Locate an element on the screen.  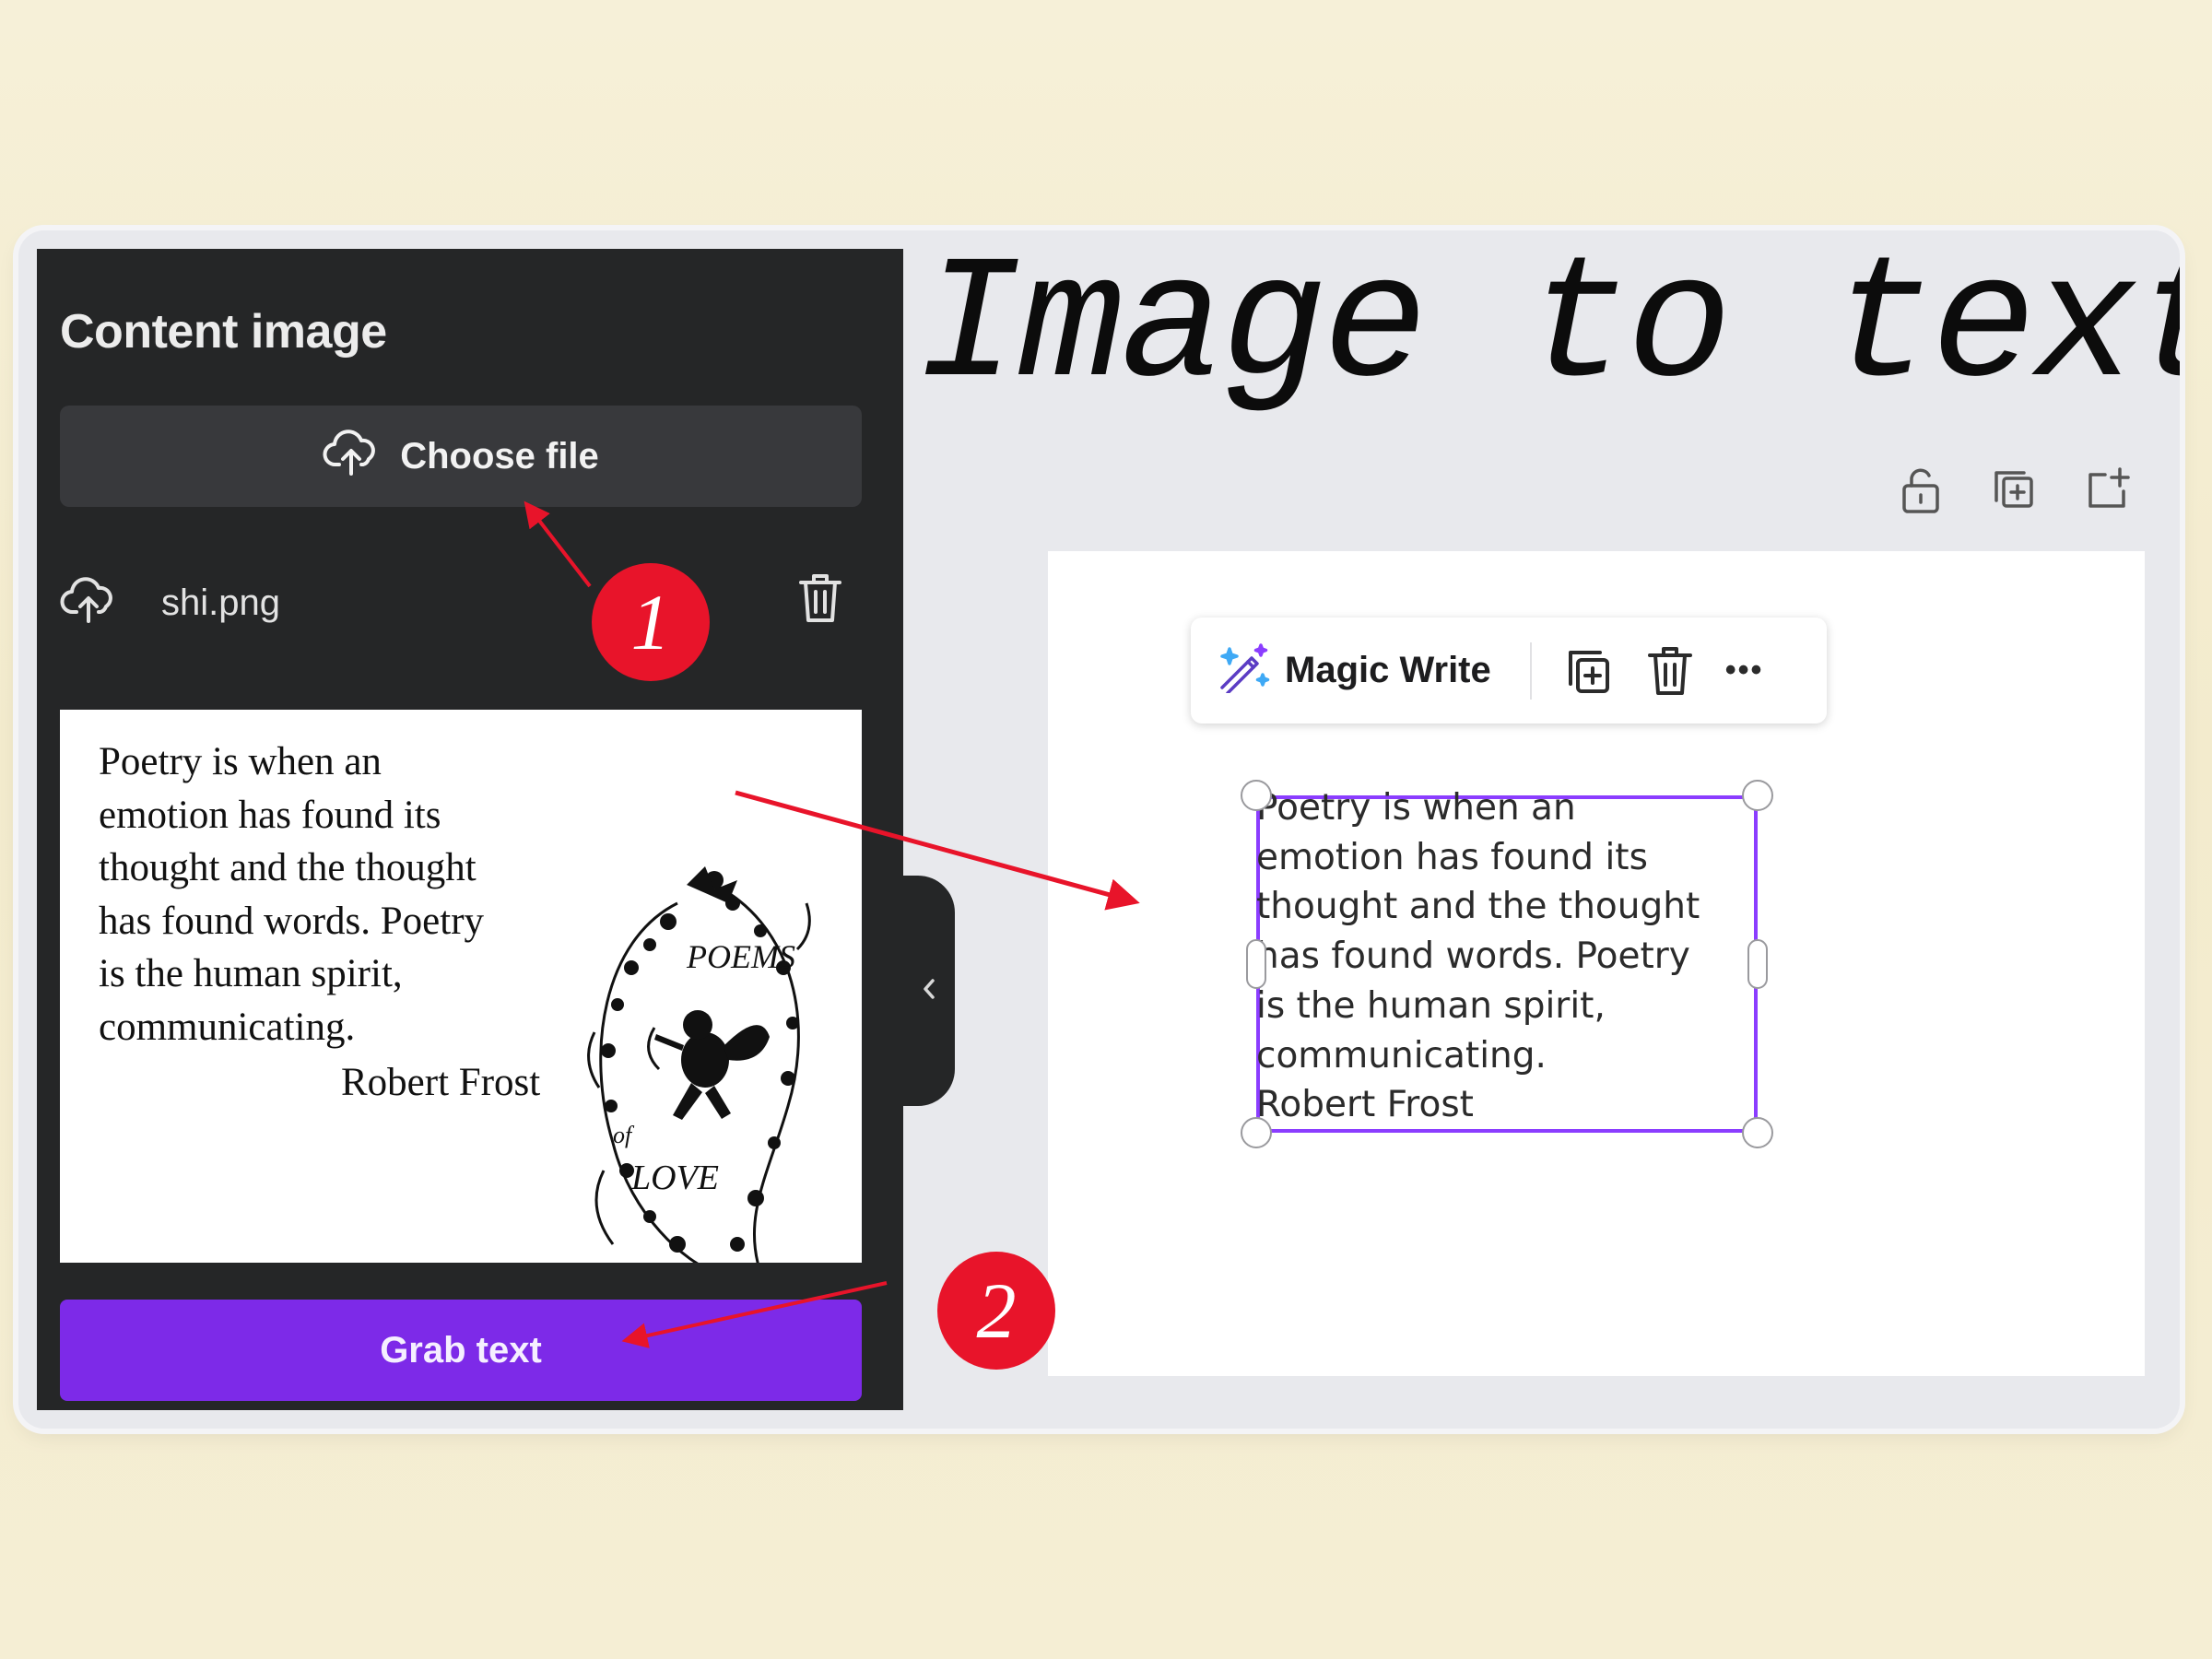
arrow-to-grab-text is located at coordinates (754, 1314).